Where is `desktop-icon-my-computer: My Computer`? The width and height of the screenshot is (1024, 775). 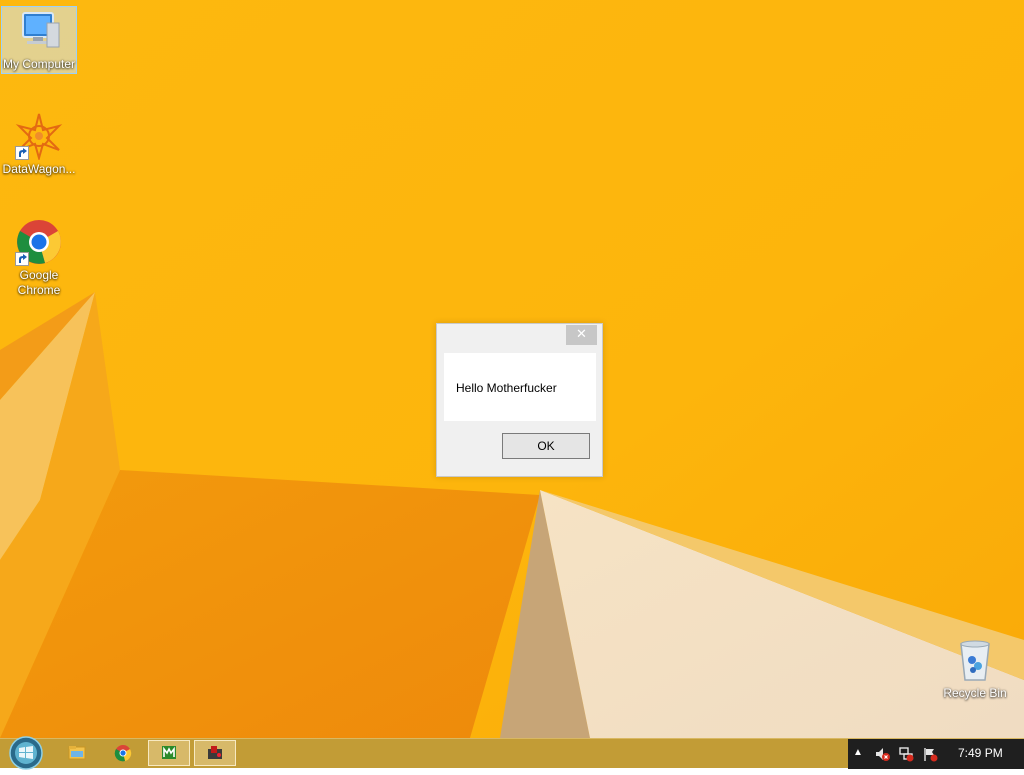
desktop-icon-my-computer: My Computer is located at coordinates (39, 40).